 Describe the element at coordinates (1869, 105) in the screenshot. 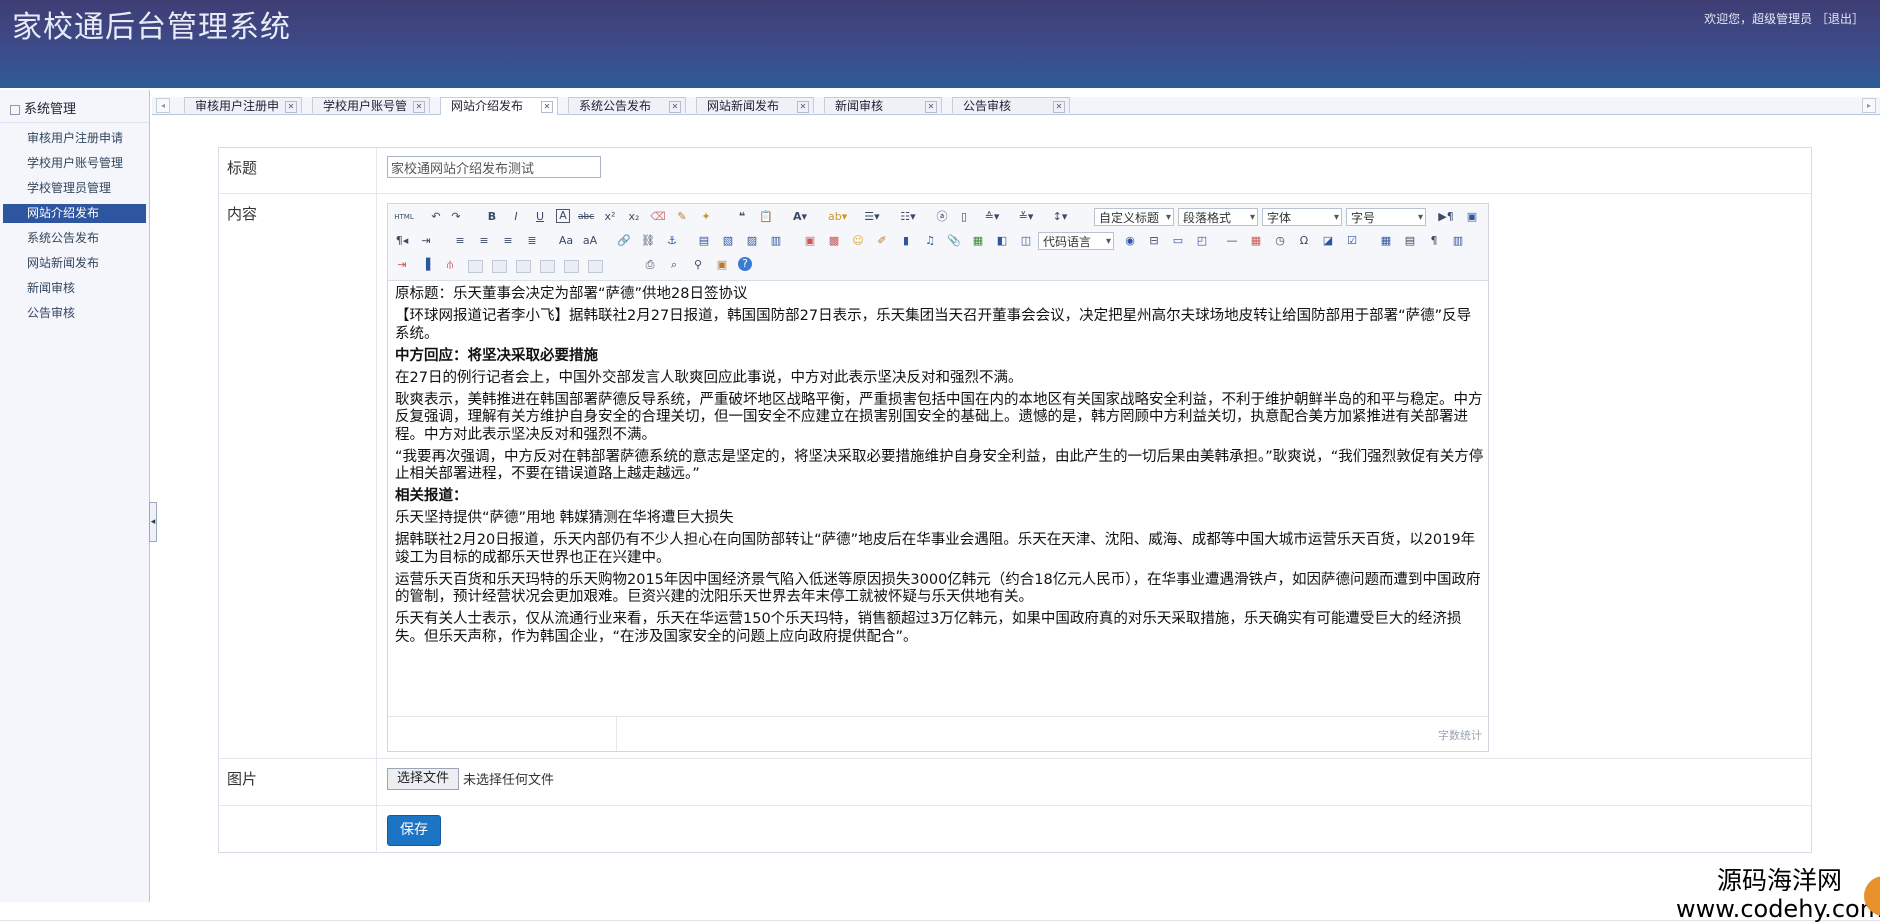

I see `tab-scroll-right-icon: ▸` at that location.